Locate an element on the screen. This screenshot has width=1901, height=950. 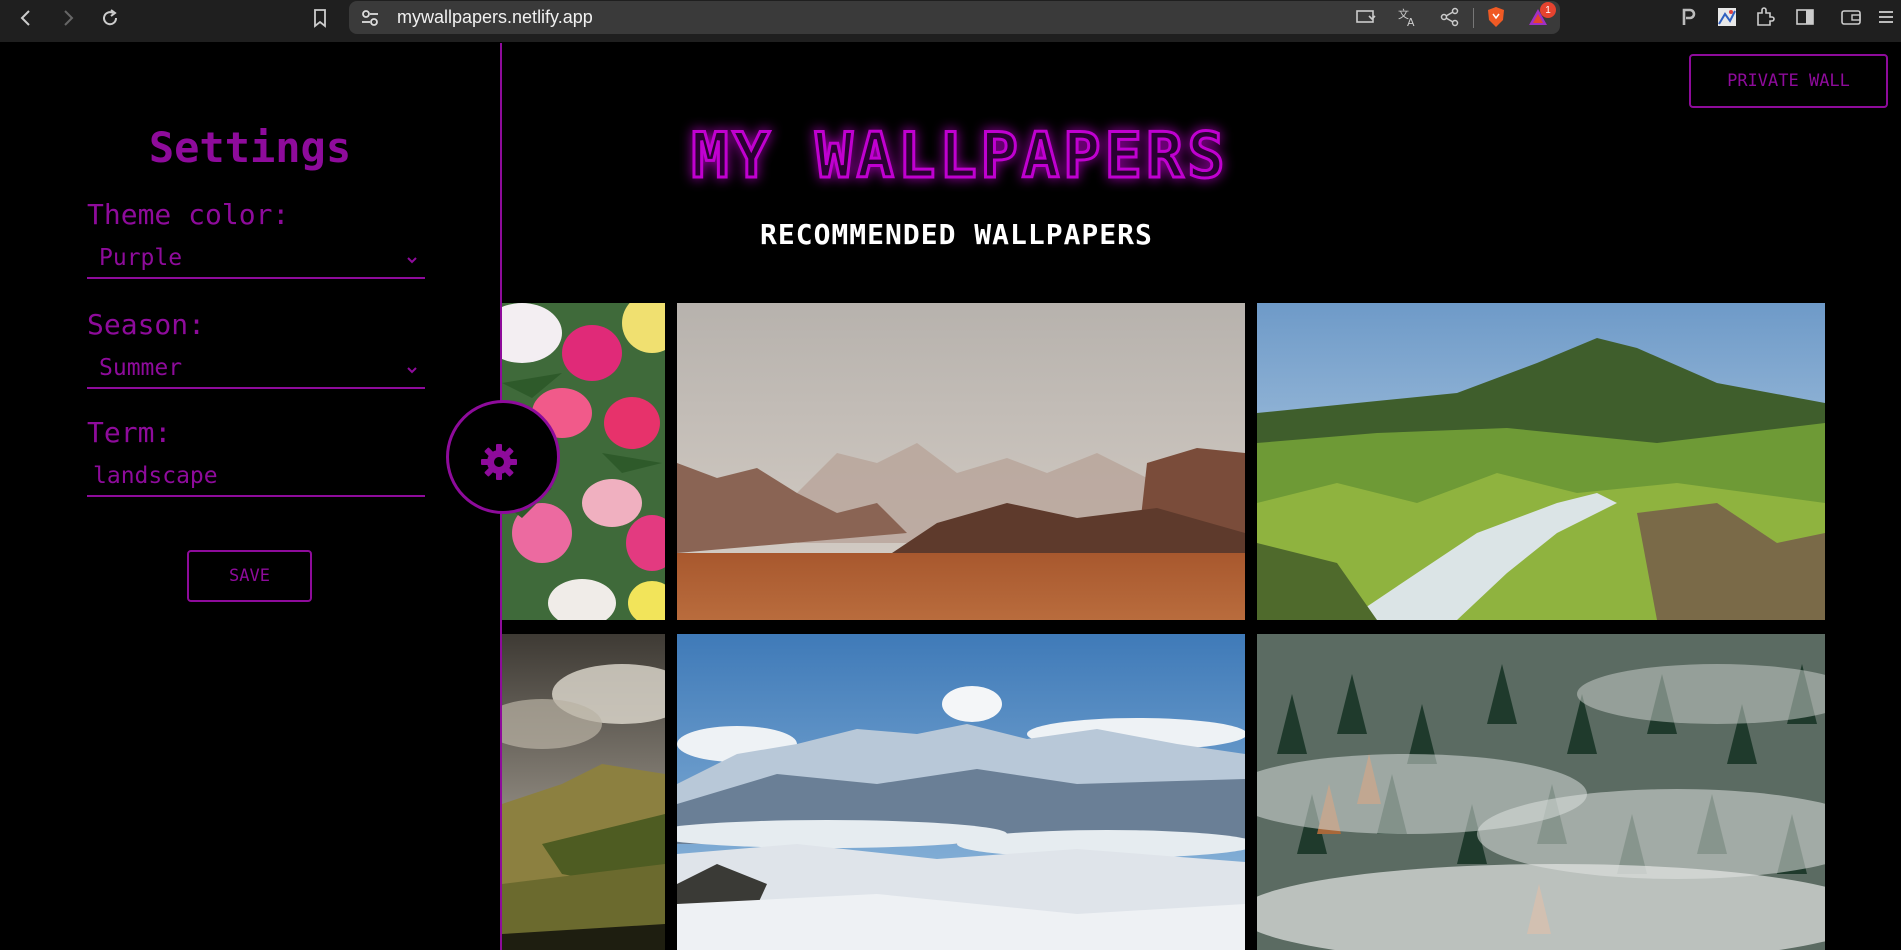
extensions-icon is located at coordinates (1765, 17).